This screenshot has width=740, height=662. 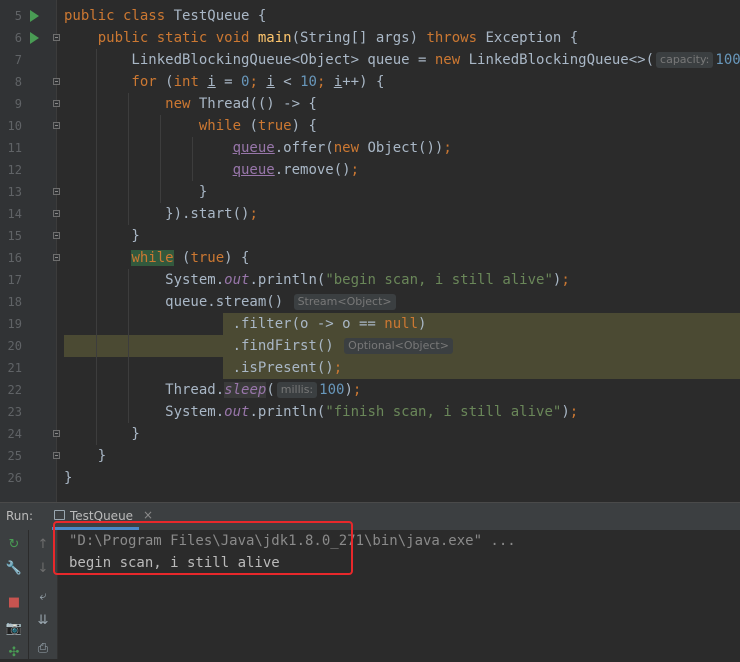 I want to click on code-line: 11 queue.offer(new Object());, so click(x=370, y=148).